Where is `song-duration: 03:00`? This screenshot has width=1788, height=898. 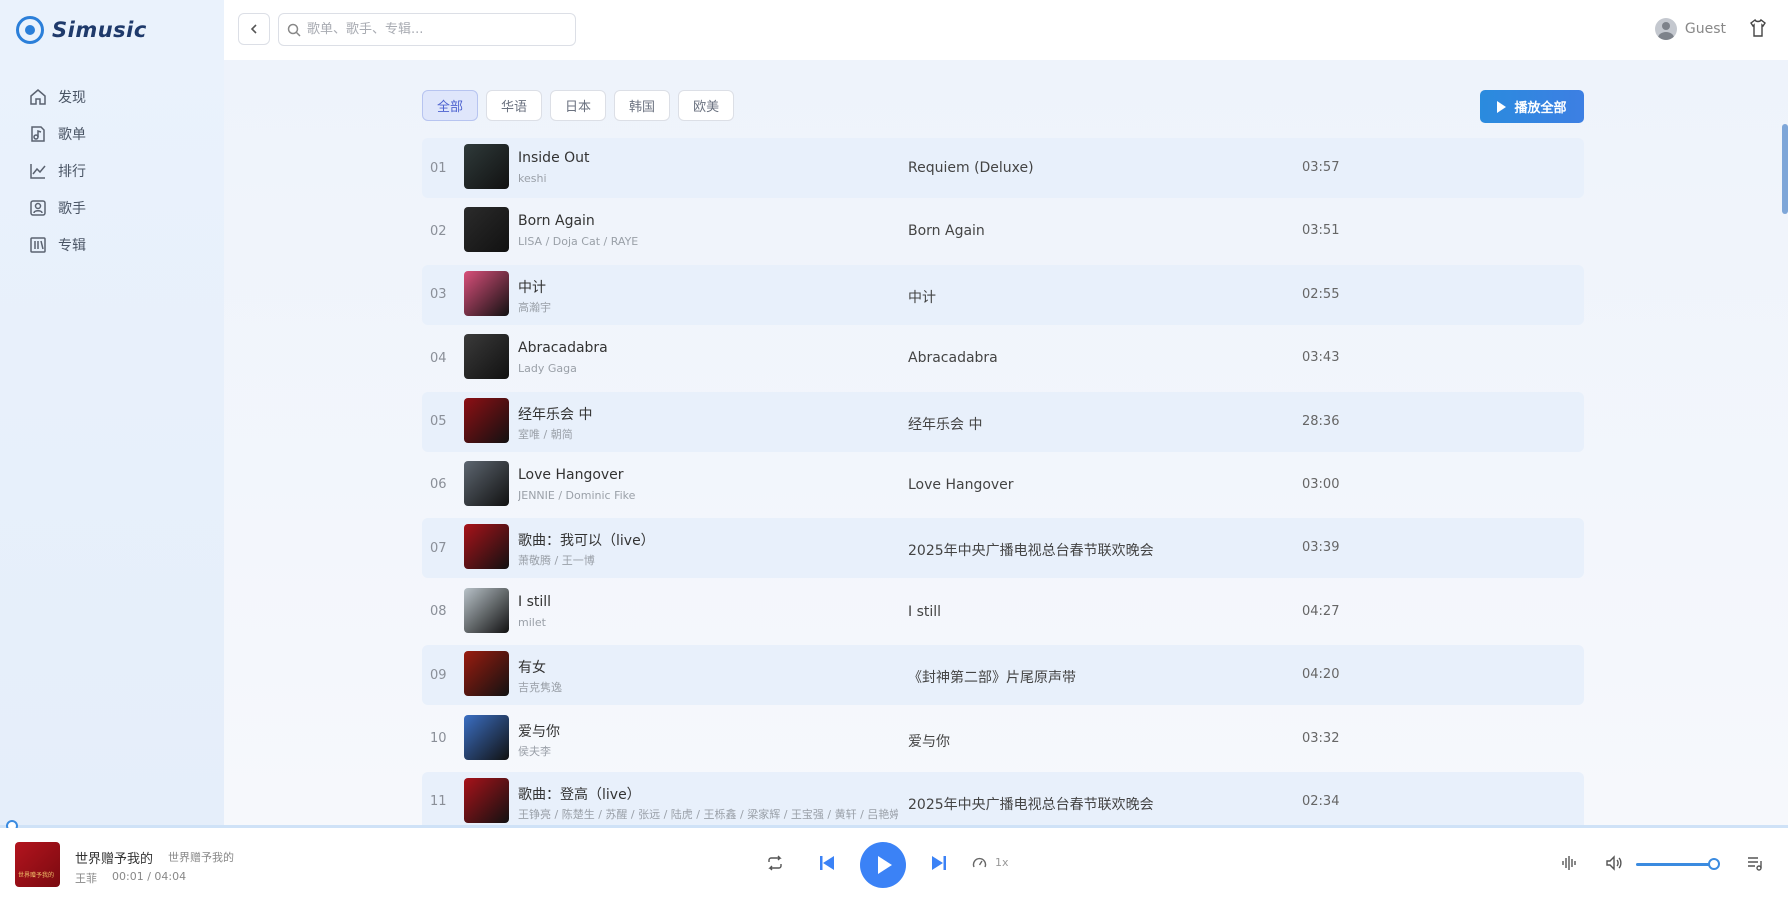 song-duration: 03:00 is located at coordinates (1321, 484).